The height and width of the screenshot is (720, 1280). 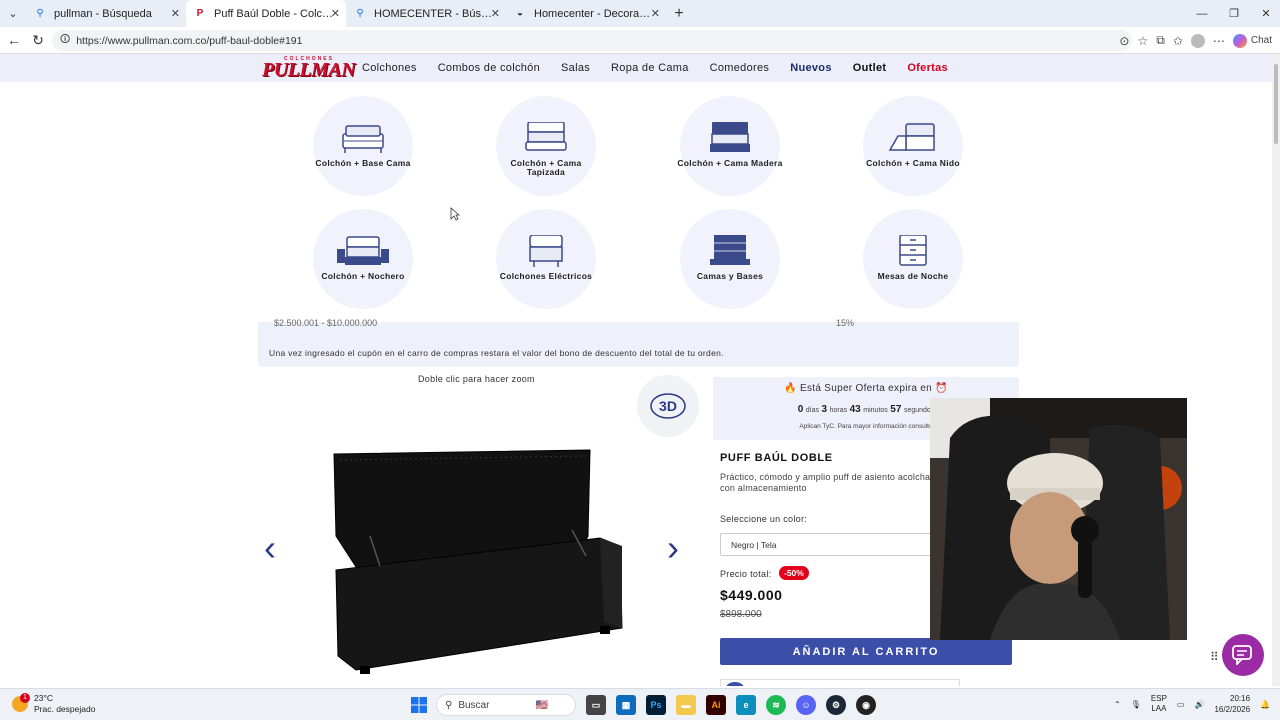 I want to click on menu-ropa-de-cama: Ropa de Cama, so click(x=650, y=68).